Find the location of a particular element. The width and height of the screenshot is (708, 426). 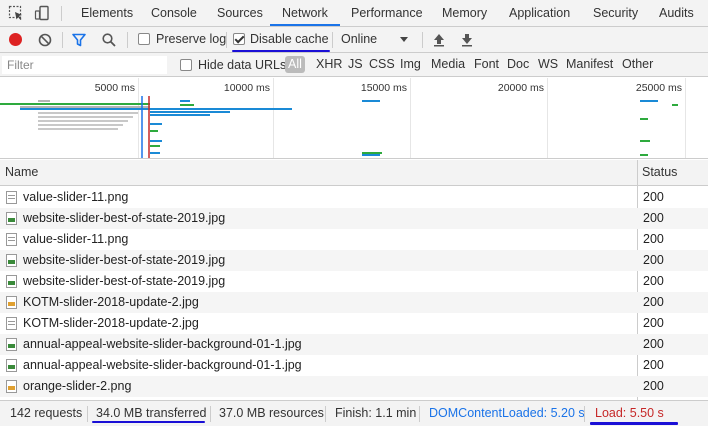

clear-icon is located at coordinates (45, 40).